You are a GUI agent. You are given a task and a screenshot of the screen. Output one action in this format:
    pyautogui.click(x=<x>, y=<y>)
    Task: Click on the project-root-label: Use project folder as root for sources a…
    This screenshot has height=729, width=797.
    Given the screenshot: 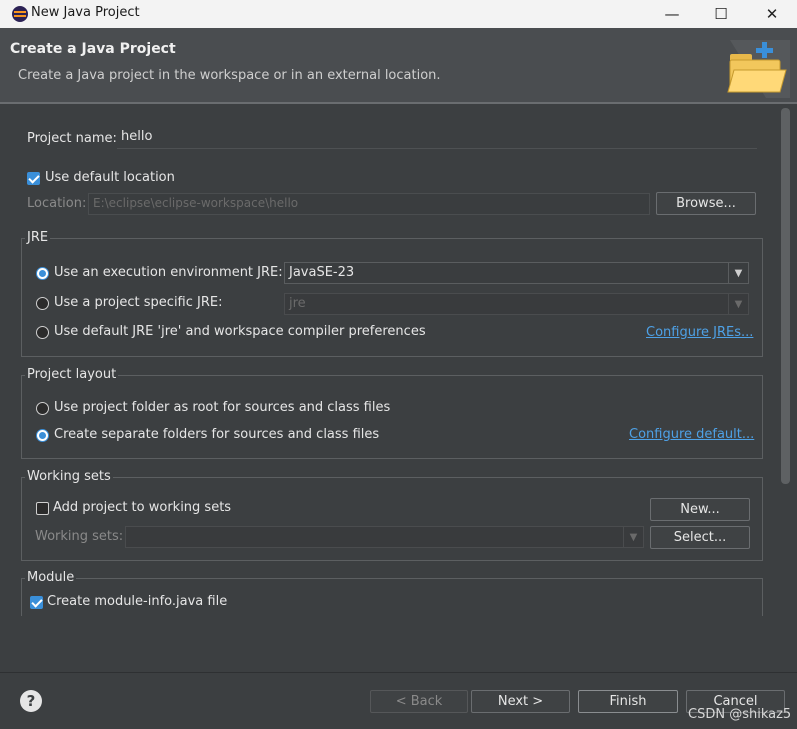 What is the action you would take?
    pyautogui.click(x=222, y=407)
    